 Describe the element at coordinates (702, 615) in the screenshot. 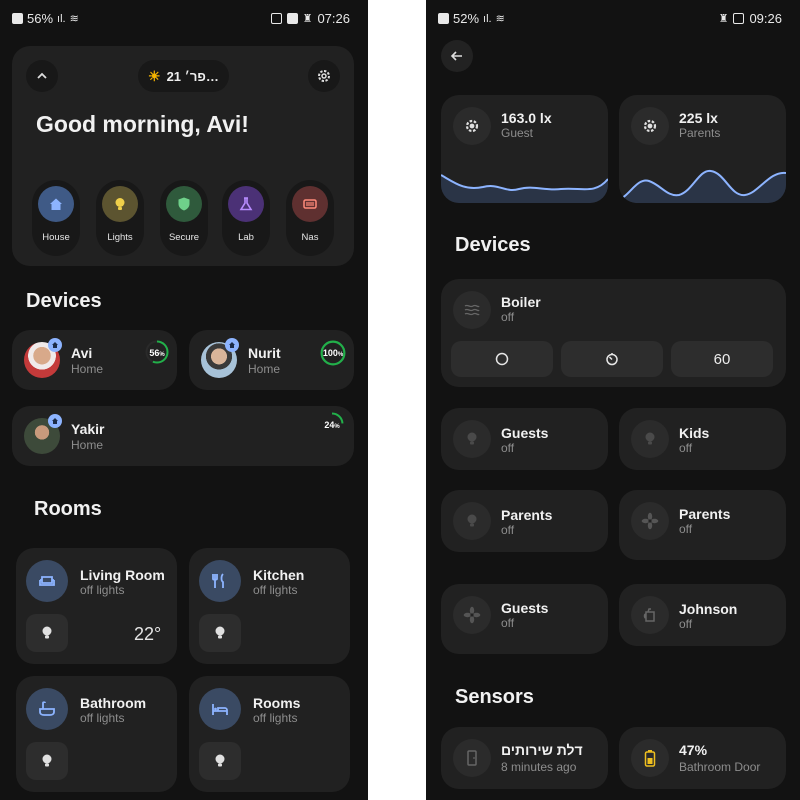

I see `device-card-johnson: Johnson off` at that location.